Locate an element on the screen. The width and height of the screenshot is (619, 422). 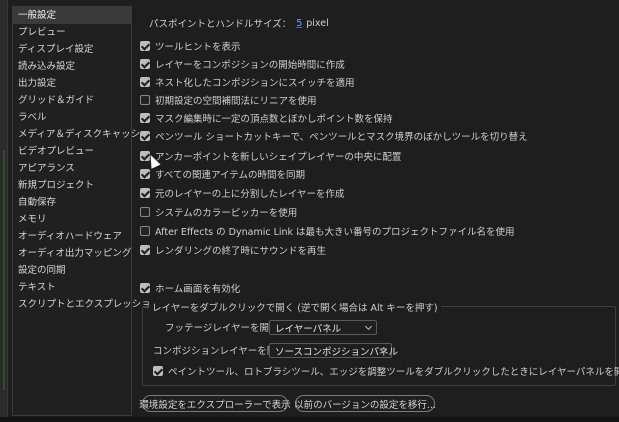
option-sync-time-related-items: すべての関連アイテムの時間を同期 is located at coordinates (222, 174).